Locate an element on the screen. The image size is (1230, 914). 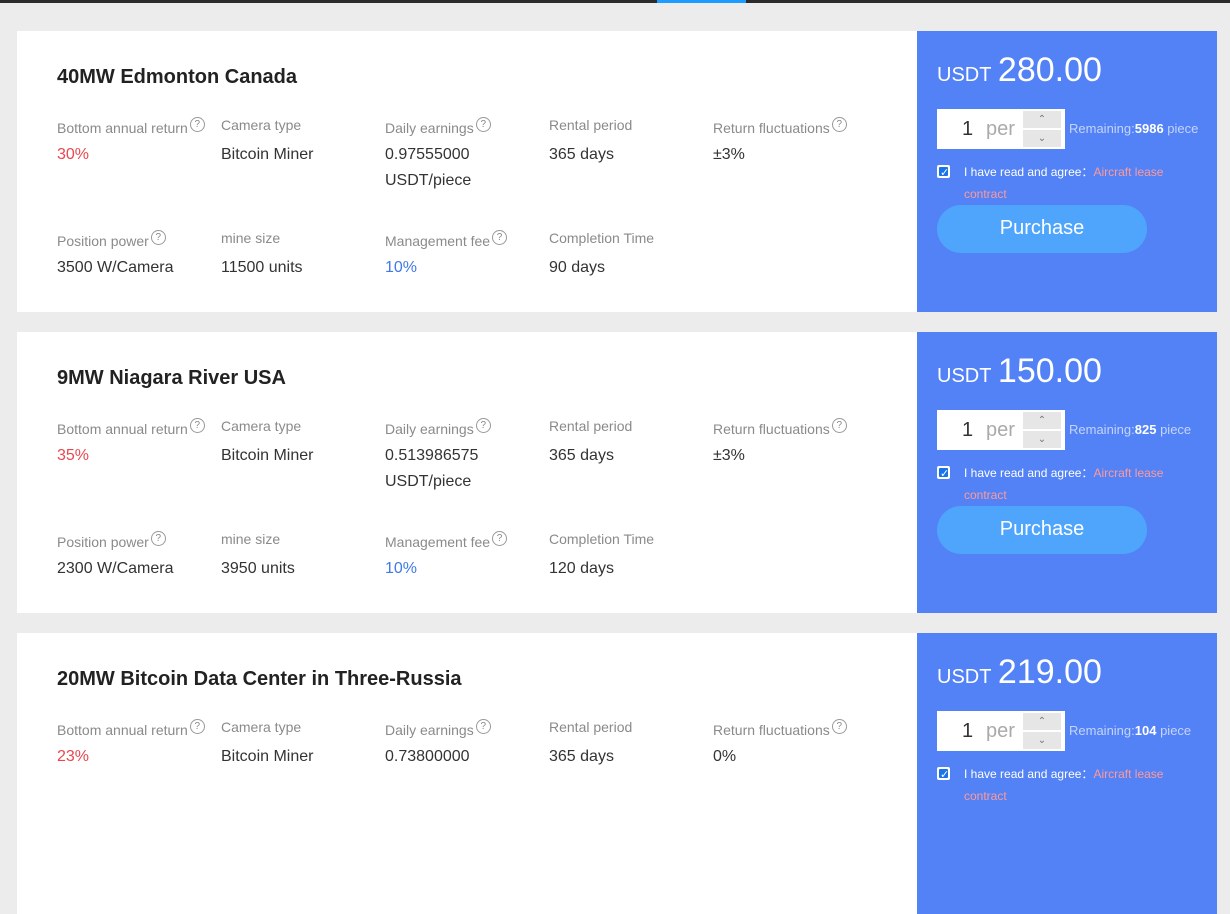
price-amount: 219.00 is located at coordinates (1049, 672).